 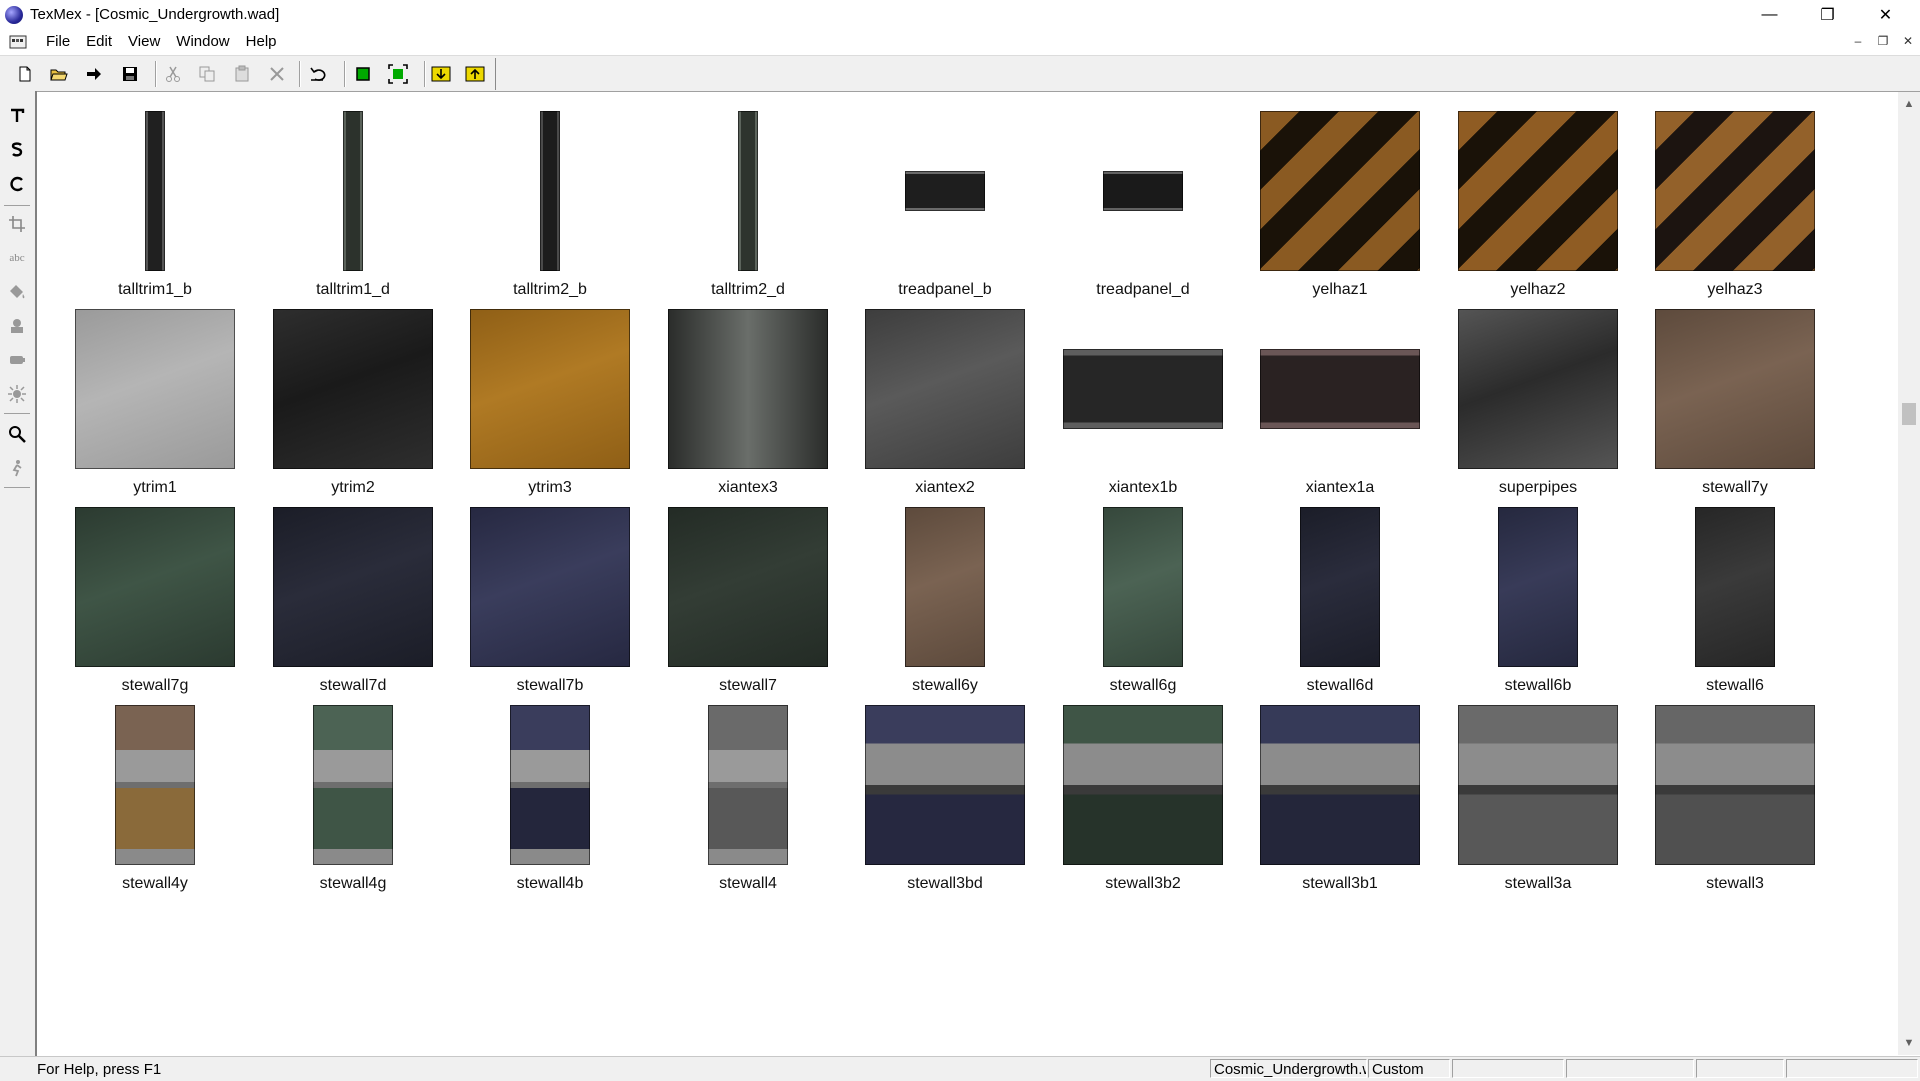 What do you see at coordinates (17, 150) in the screenshot?
I see `s-tool-icon` at bounding box center [17, 150].